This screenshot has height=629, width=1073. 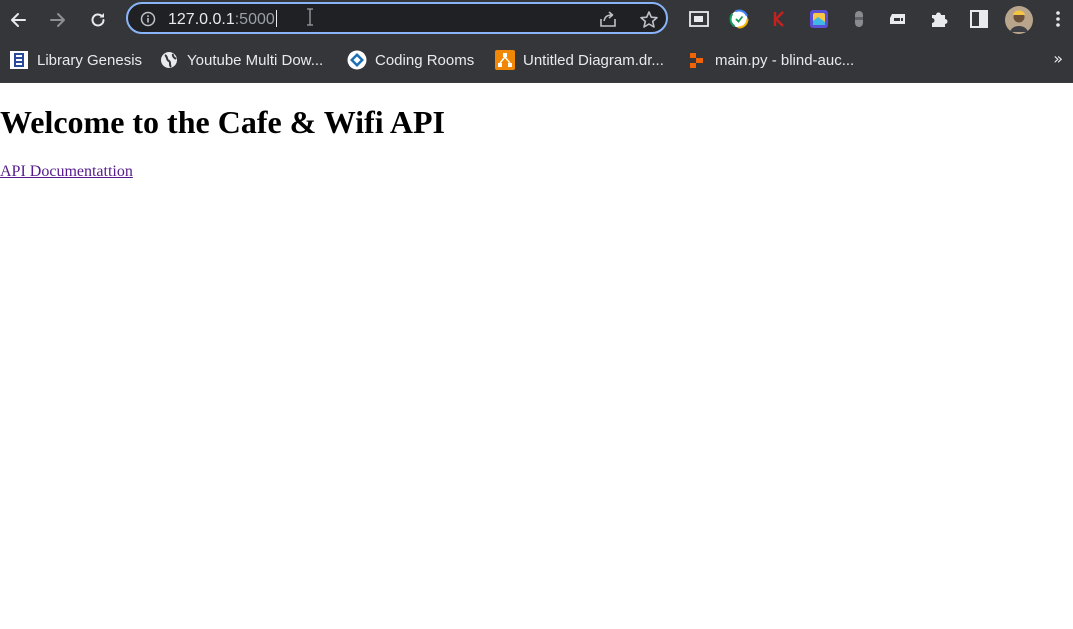 What do you see at coordinates (90, 60) in the screenshot?
I see `bookmark-label: Library Genesis` at bounding box center [90, 60].